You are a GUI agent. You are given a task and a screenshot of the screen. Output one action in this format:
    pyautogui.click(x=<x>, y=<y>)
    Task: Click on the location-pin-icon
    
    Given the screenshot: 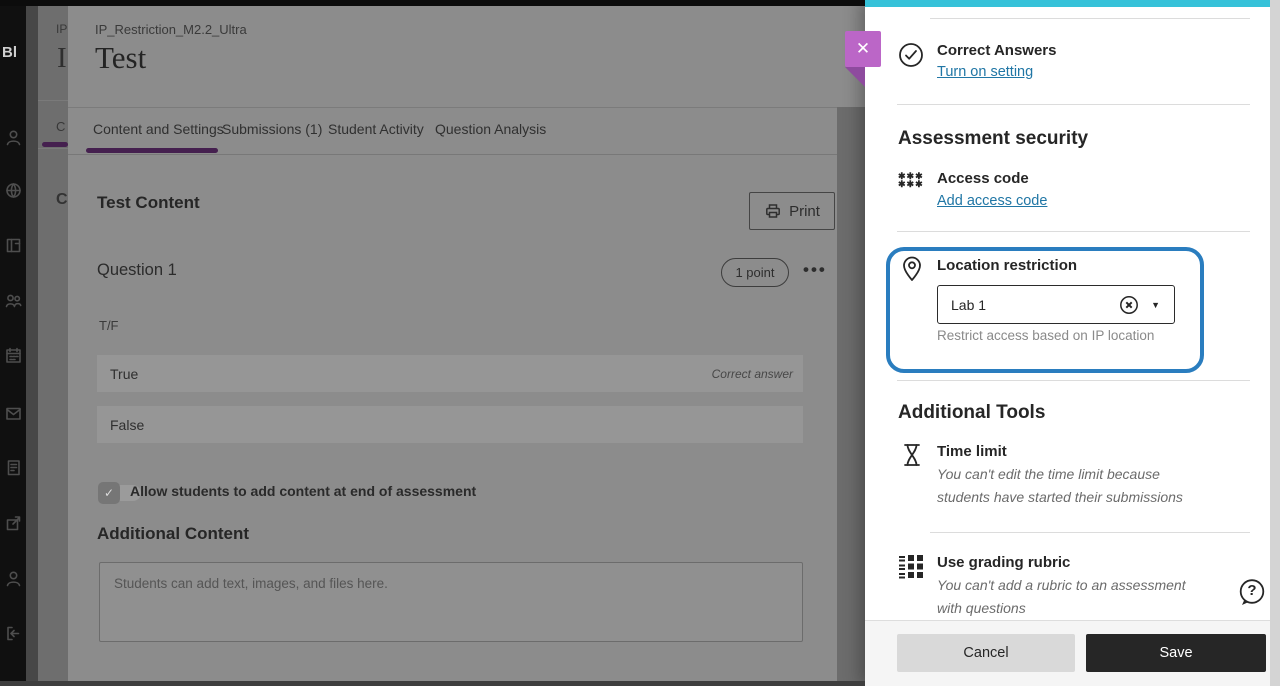 What is the action you would take?
    pyautogui.click(x=912, y=269)
    